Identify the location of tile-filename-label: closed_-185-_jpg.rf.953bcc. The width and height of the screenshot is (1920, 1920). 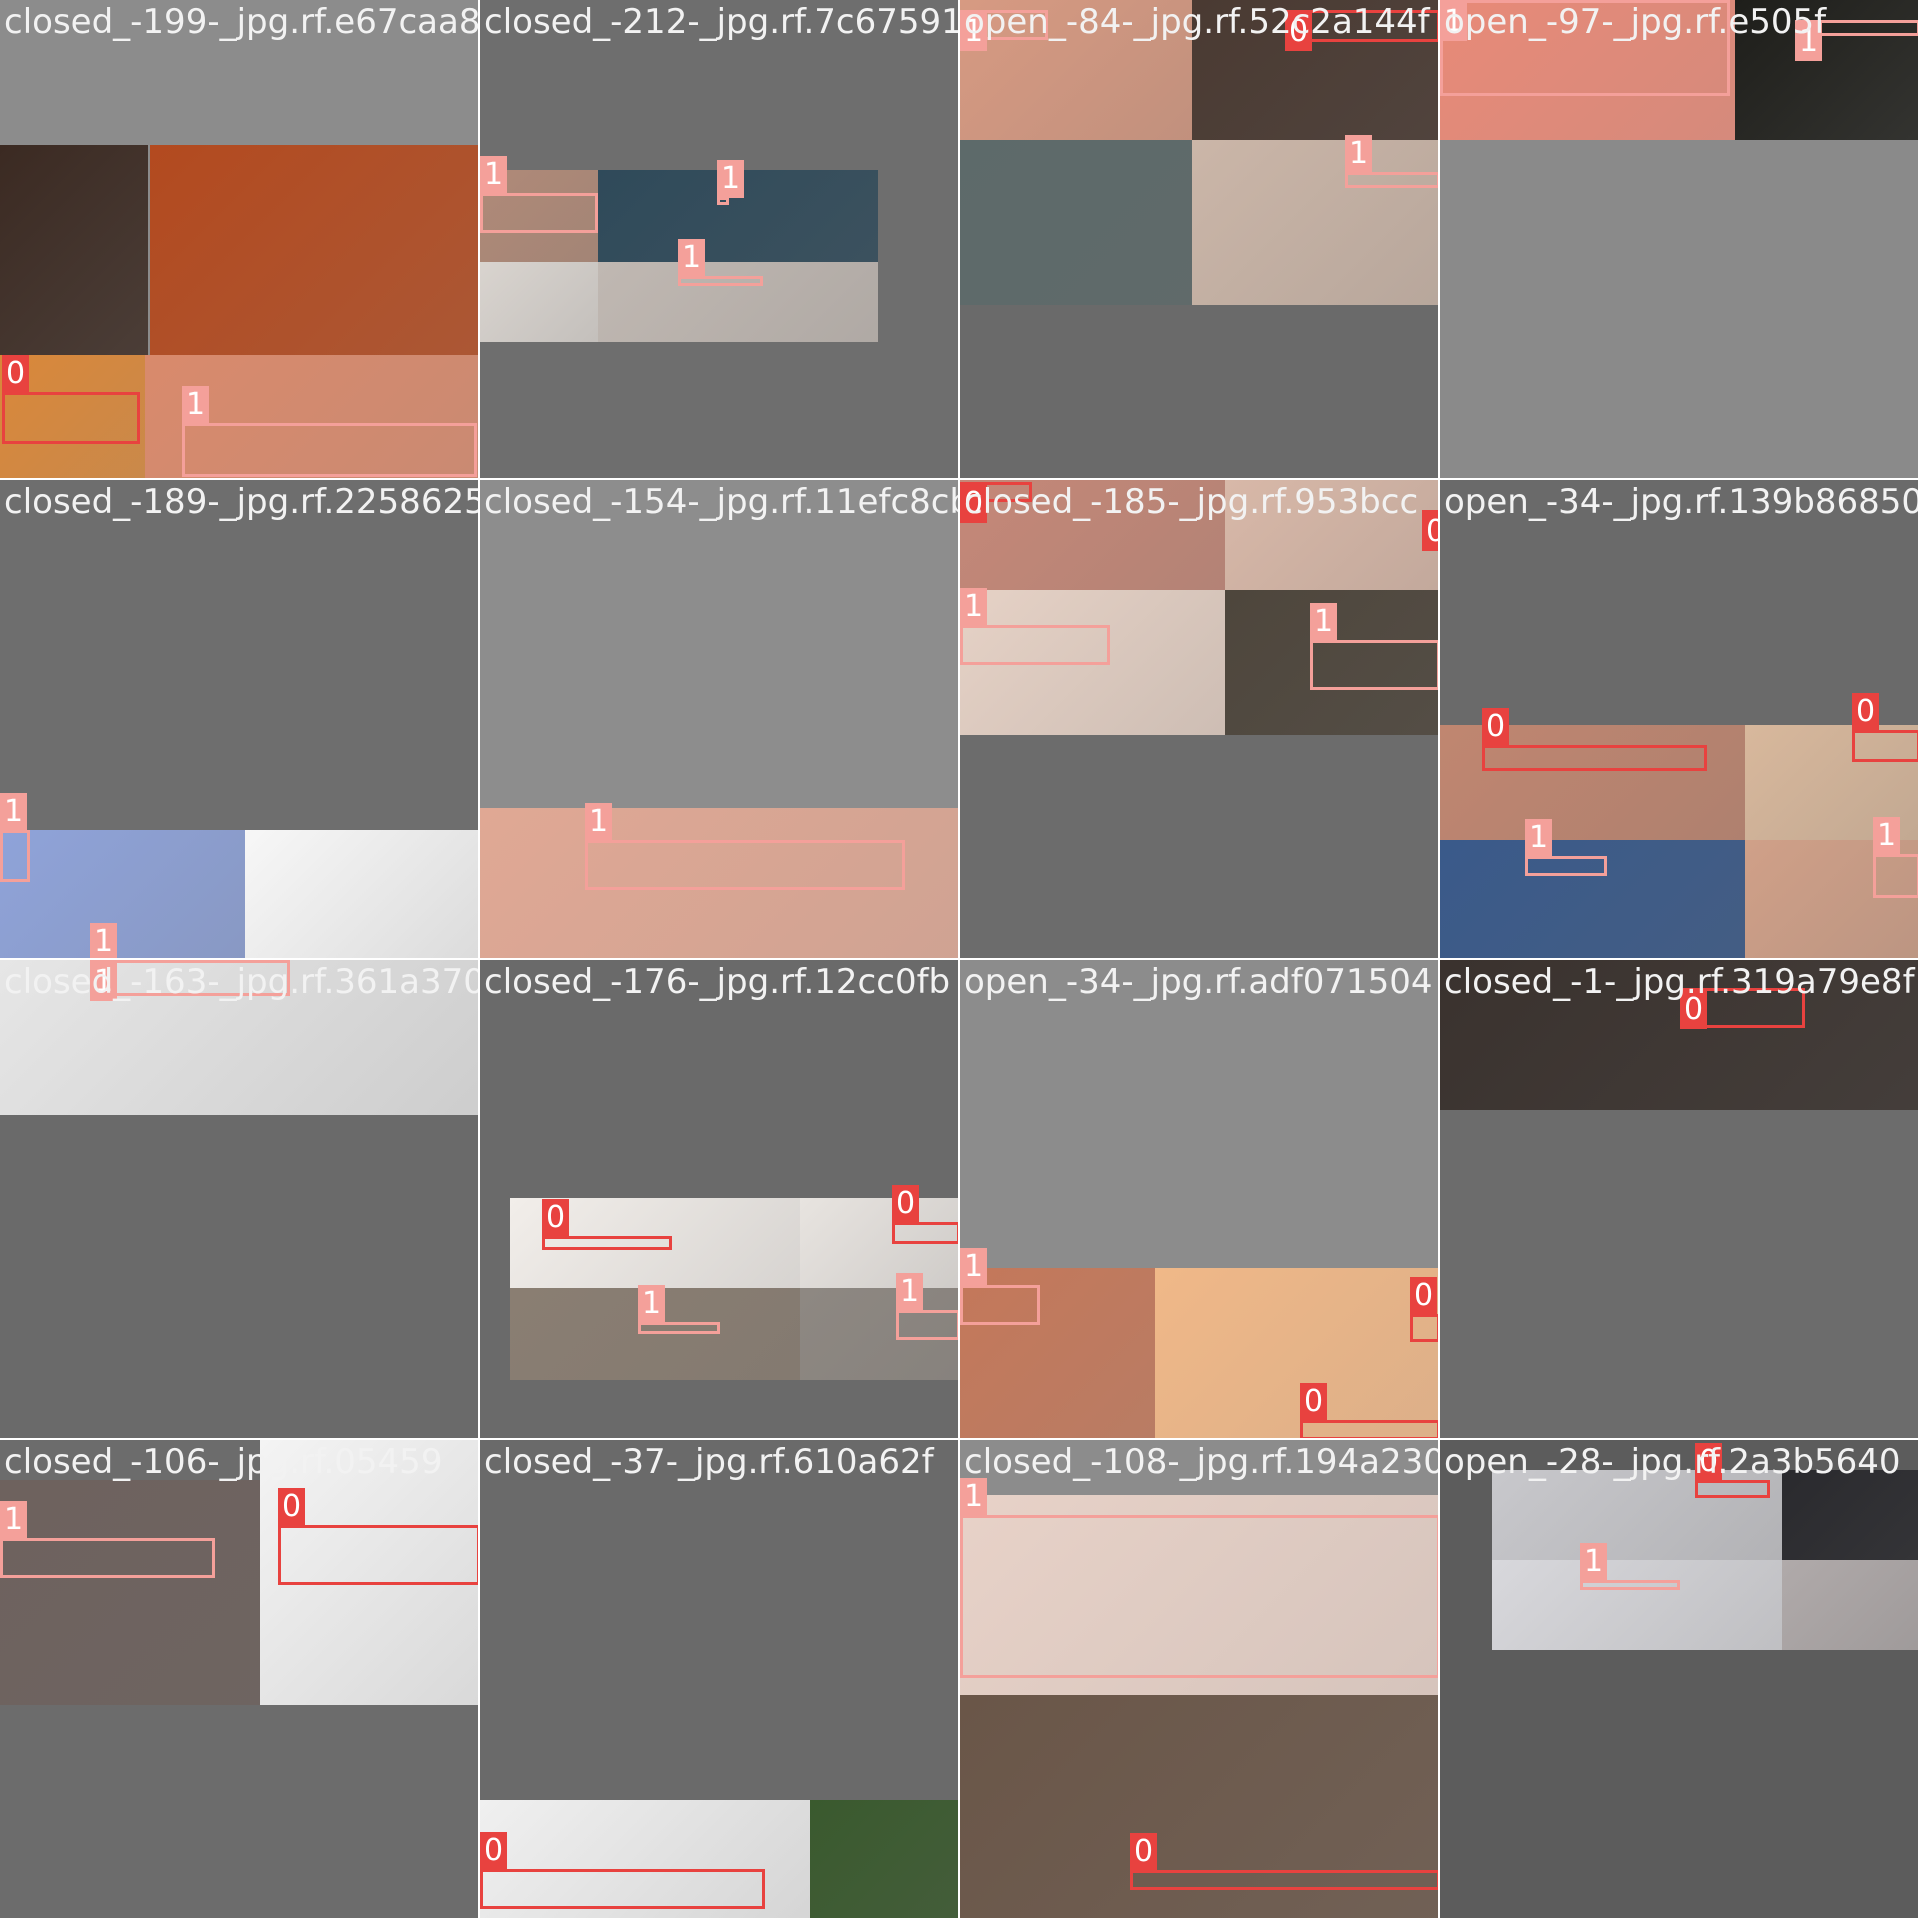
(1191, 502).